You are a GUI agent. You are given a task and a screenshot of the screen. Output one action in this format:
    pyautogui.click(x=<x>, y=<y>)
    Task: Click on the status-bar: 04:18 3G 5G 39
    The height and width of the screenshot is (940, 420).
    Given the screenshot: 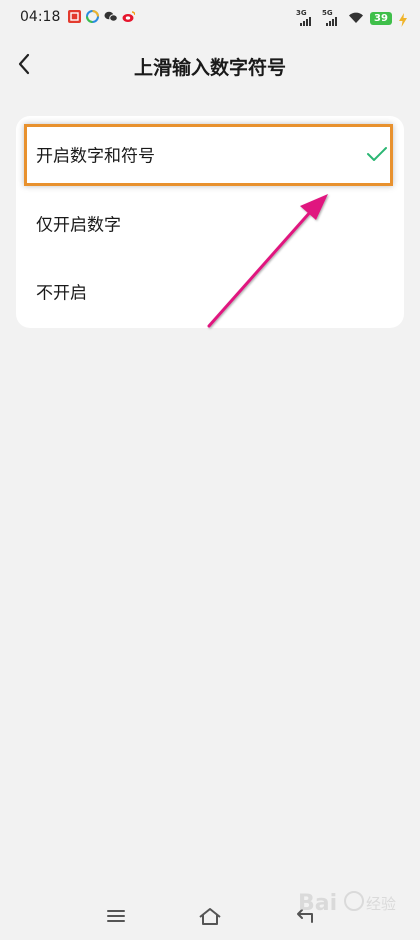 What is the action you would take?
    pyautogui.click(x=210, y=18)
    